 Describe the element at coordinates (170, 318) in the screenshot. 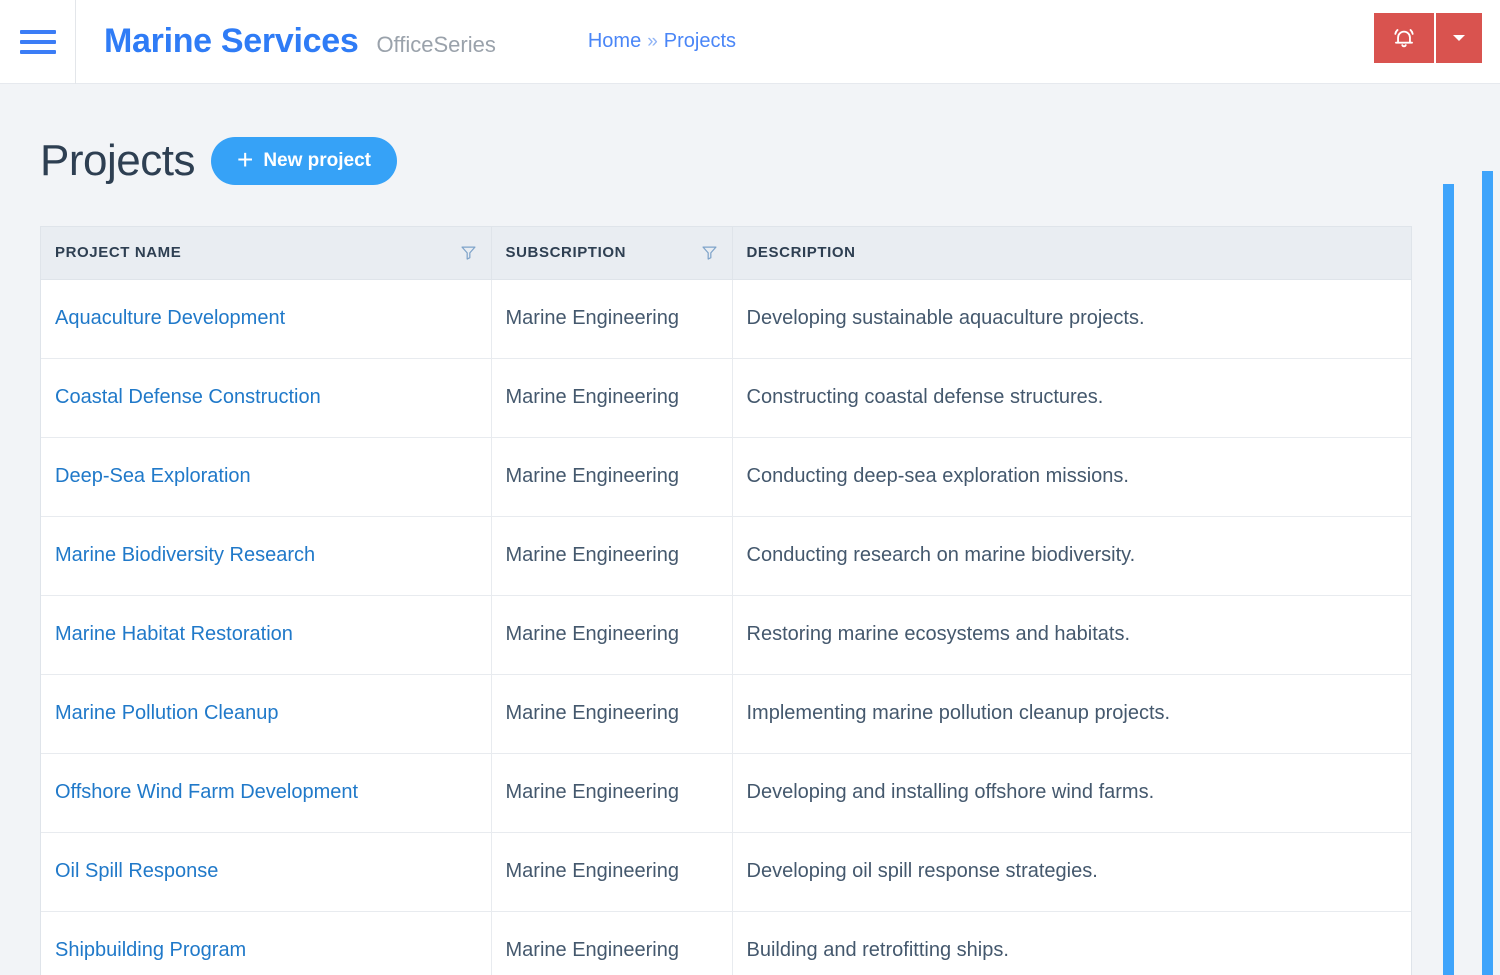

I see `project-name-link: Aquaculture Development` at that location.